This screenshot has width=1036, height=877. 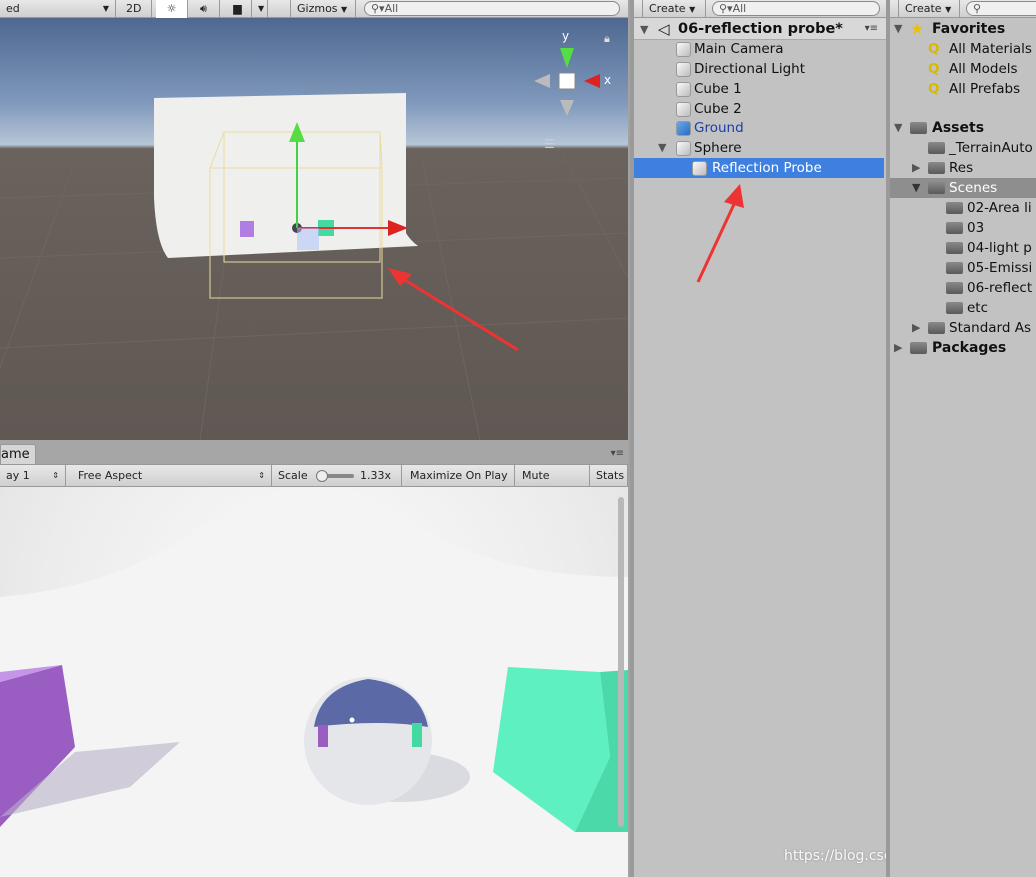 I want to click on game-scrollbar, so click(x=621, y=662).